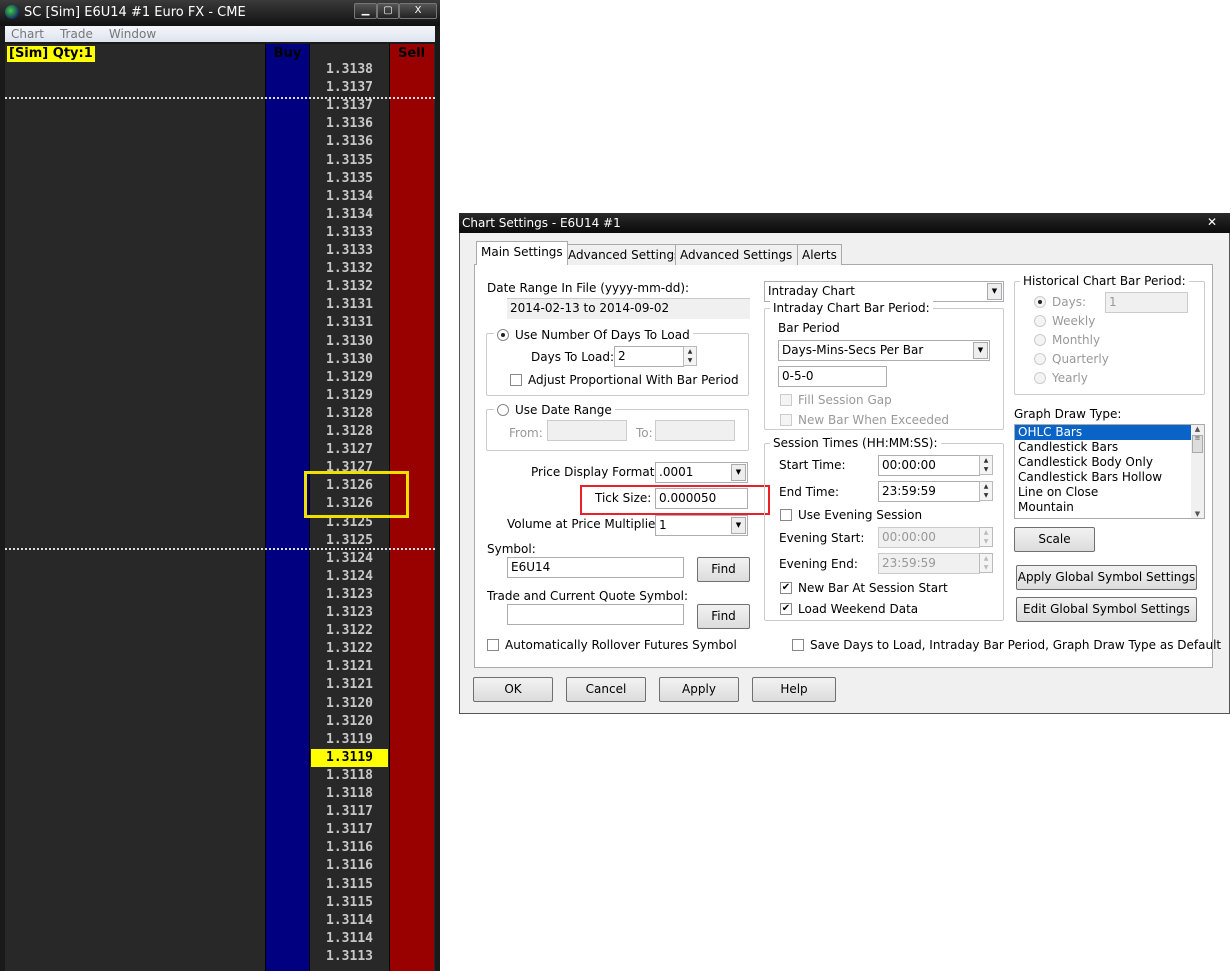  Describe the element at coordinates (1071, 359) in the screenshot. I see `hist-option-3: Quarterly` at that location.